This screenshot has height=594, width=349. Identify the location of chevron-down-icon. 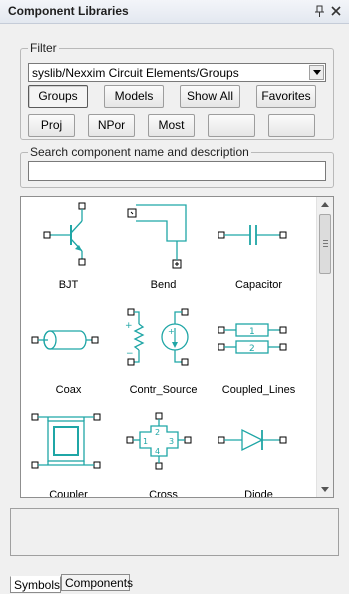
(316, 72).